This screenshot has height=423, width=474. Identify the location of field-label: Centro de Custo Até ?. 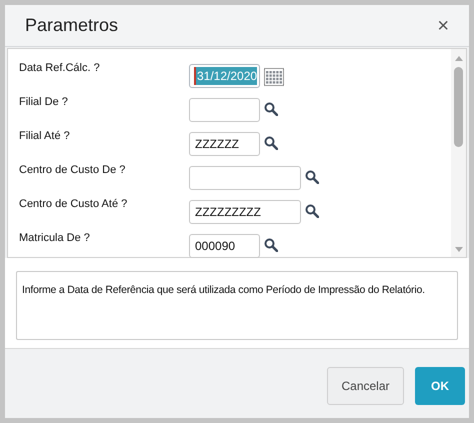
(73, 204).